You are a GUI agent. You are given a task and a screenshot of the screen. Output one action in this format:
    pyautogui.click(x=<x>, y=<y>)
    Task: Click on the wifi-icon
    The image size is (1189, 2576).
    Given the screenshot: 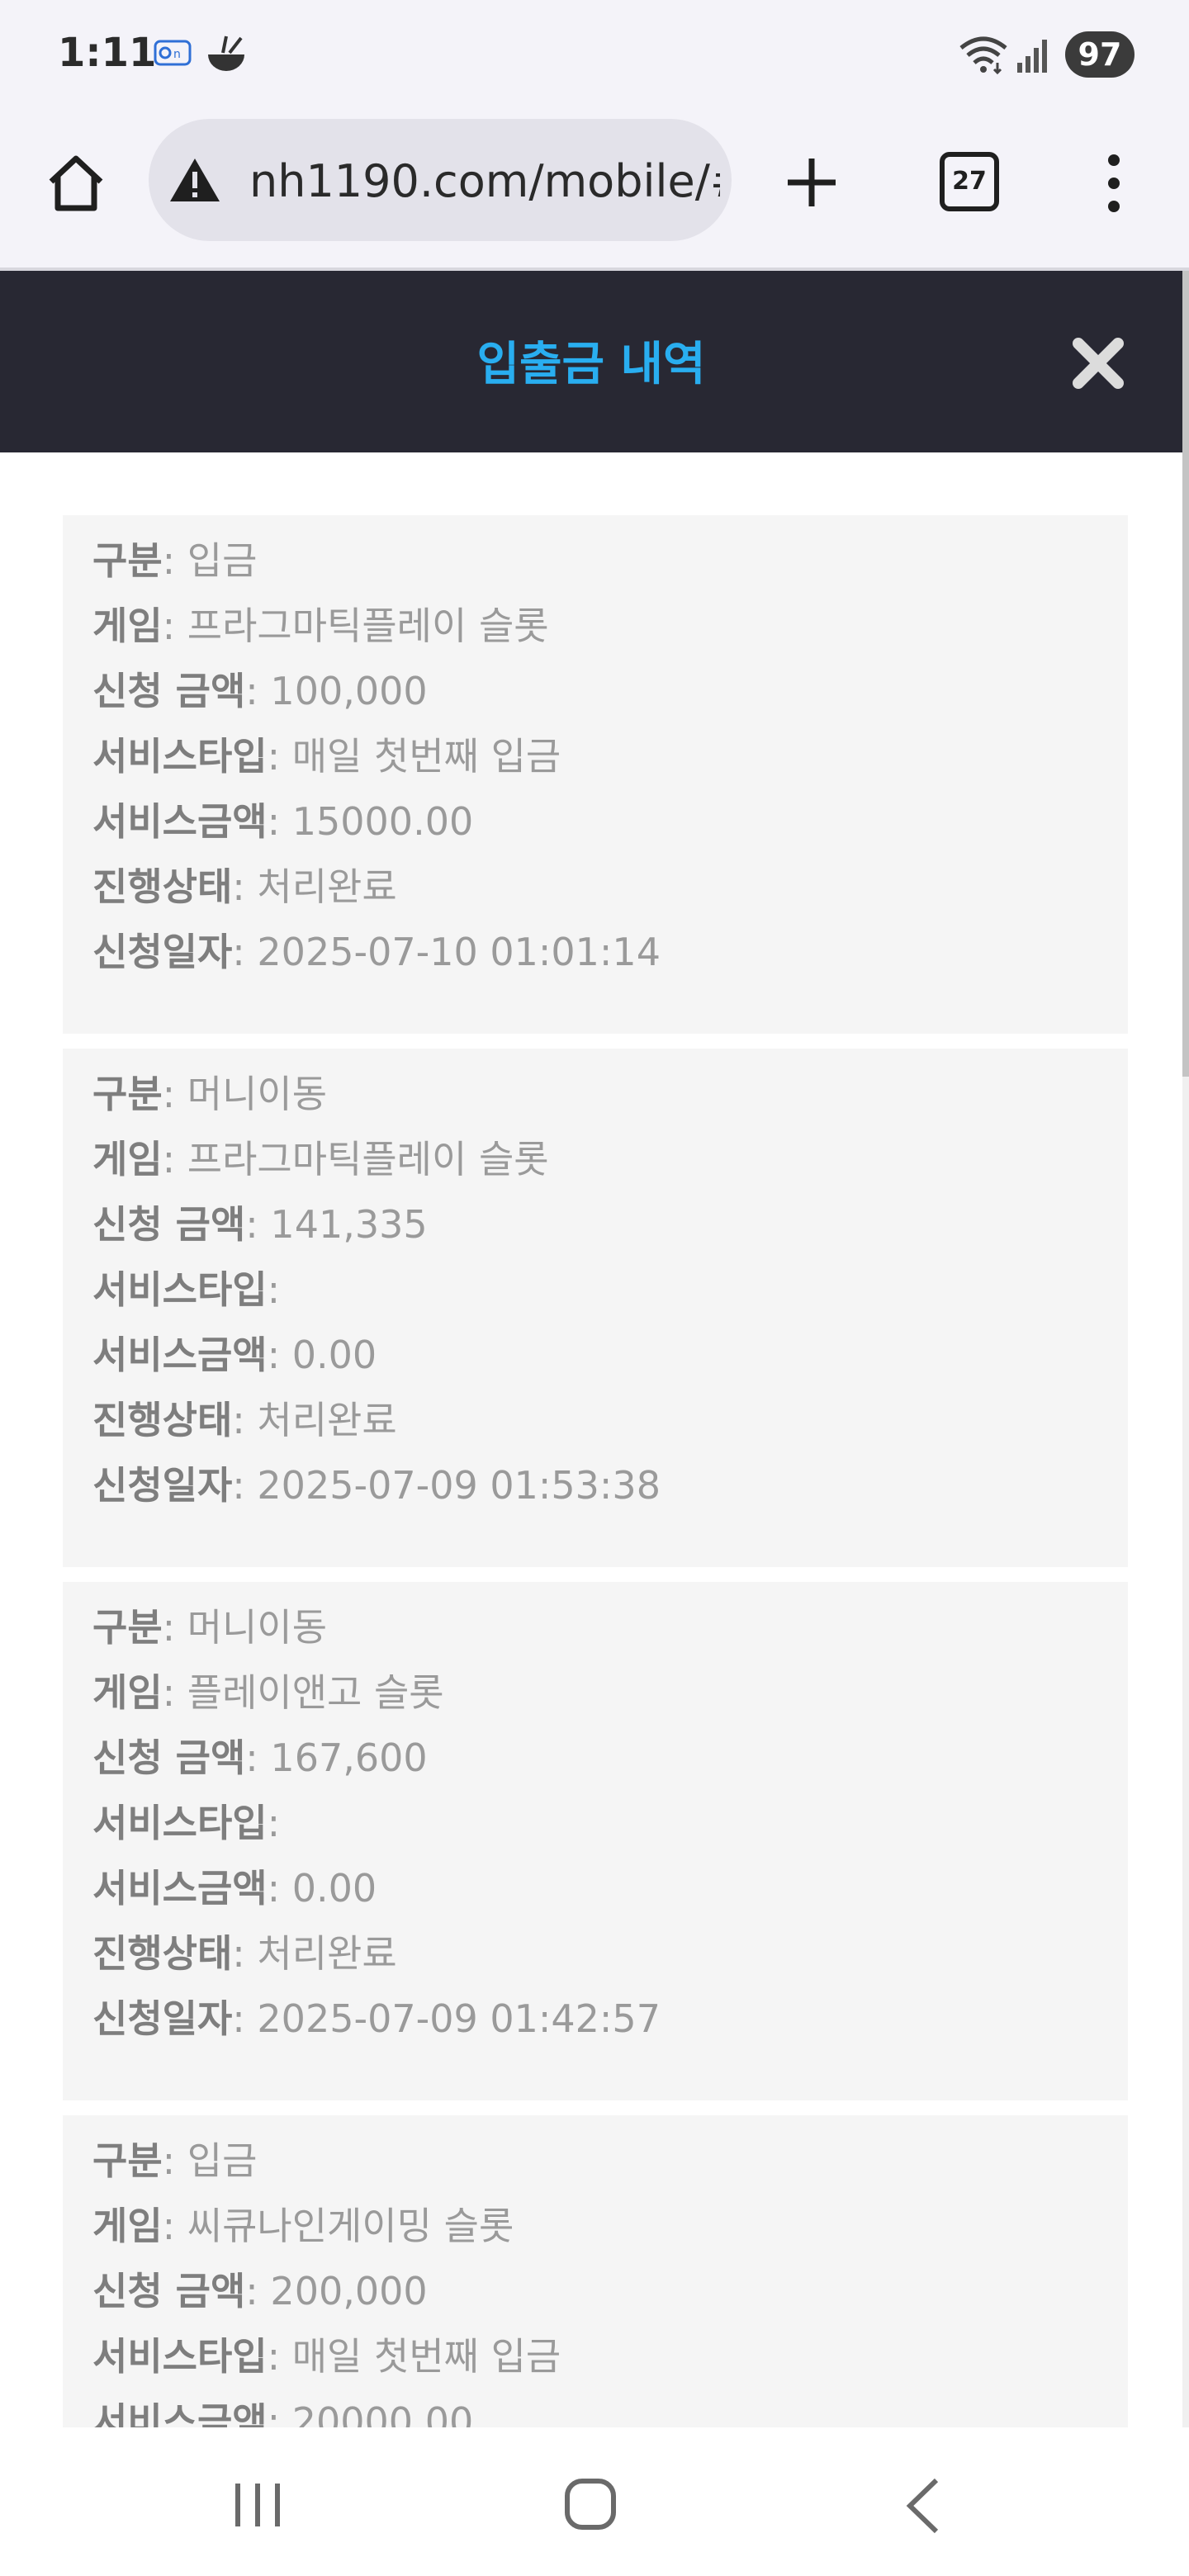 What is the action you would take?
    pyautogui.click(x=983, y=55)
    